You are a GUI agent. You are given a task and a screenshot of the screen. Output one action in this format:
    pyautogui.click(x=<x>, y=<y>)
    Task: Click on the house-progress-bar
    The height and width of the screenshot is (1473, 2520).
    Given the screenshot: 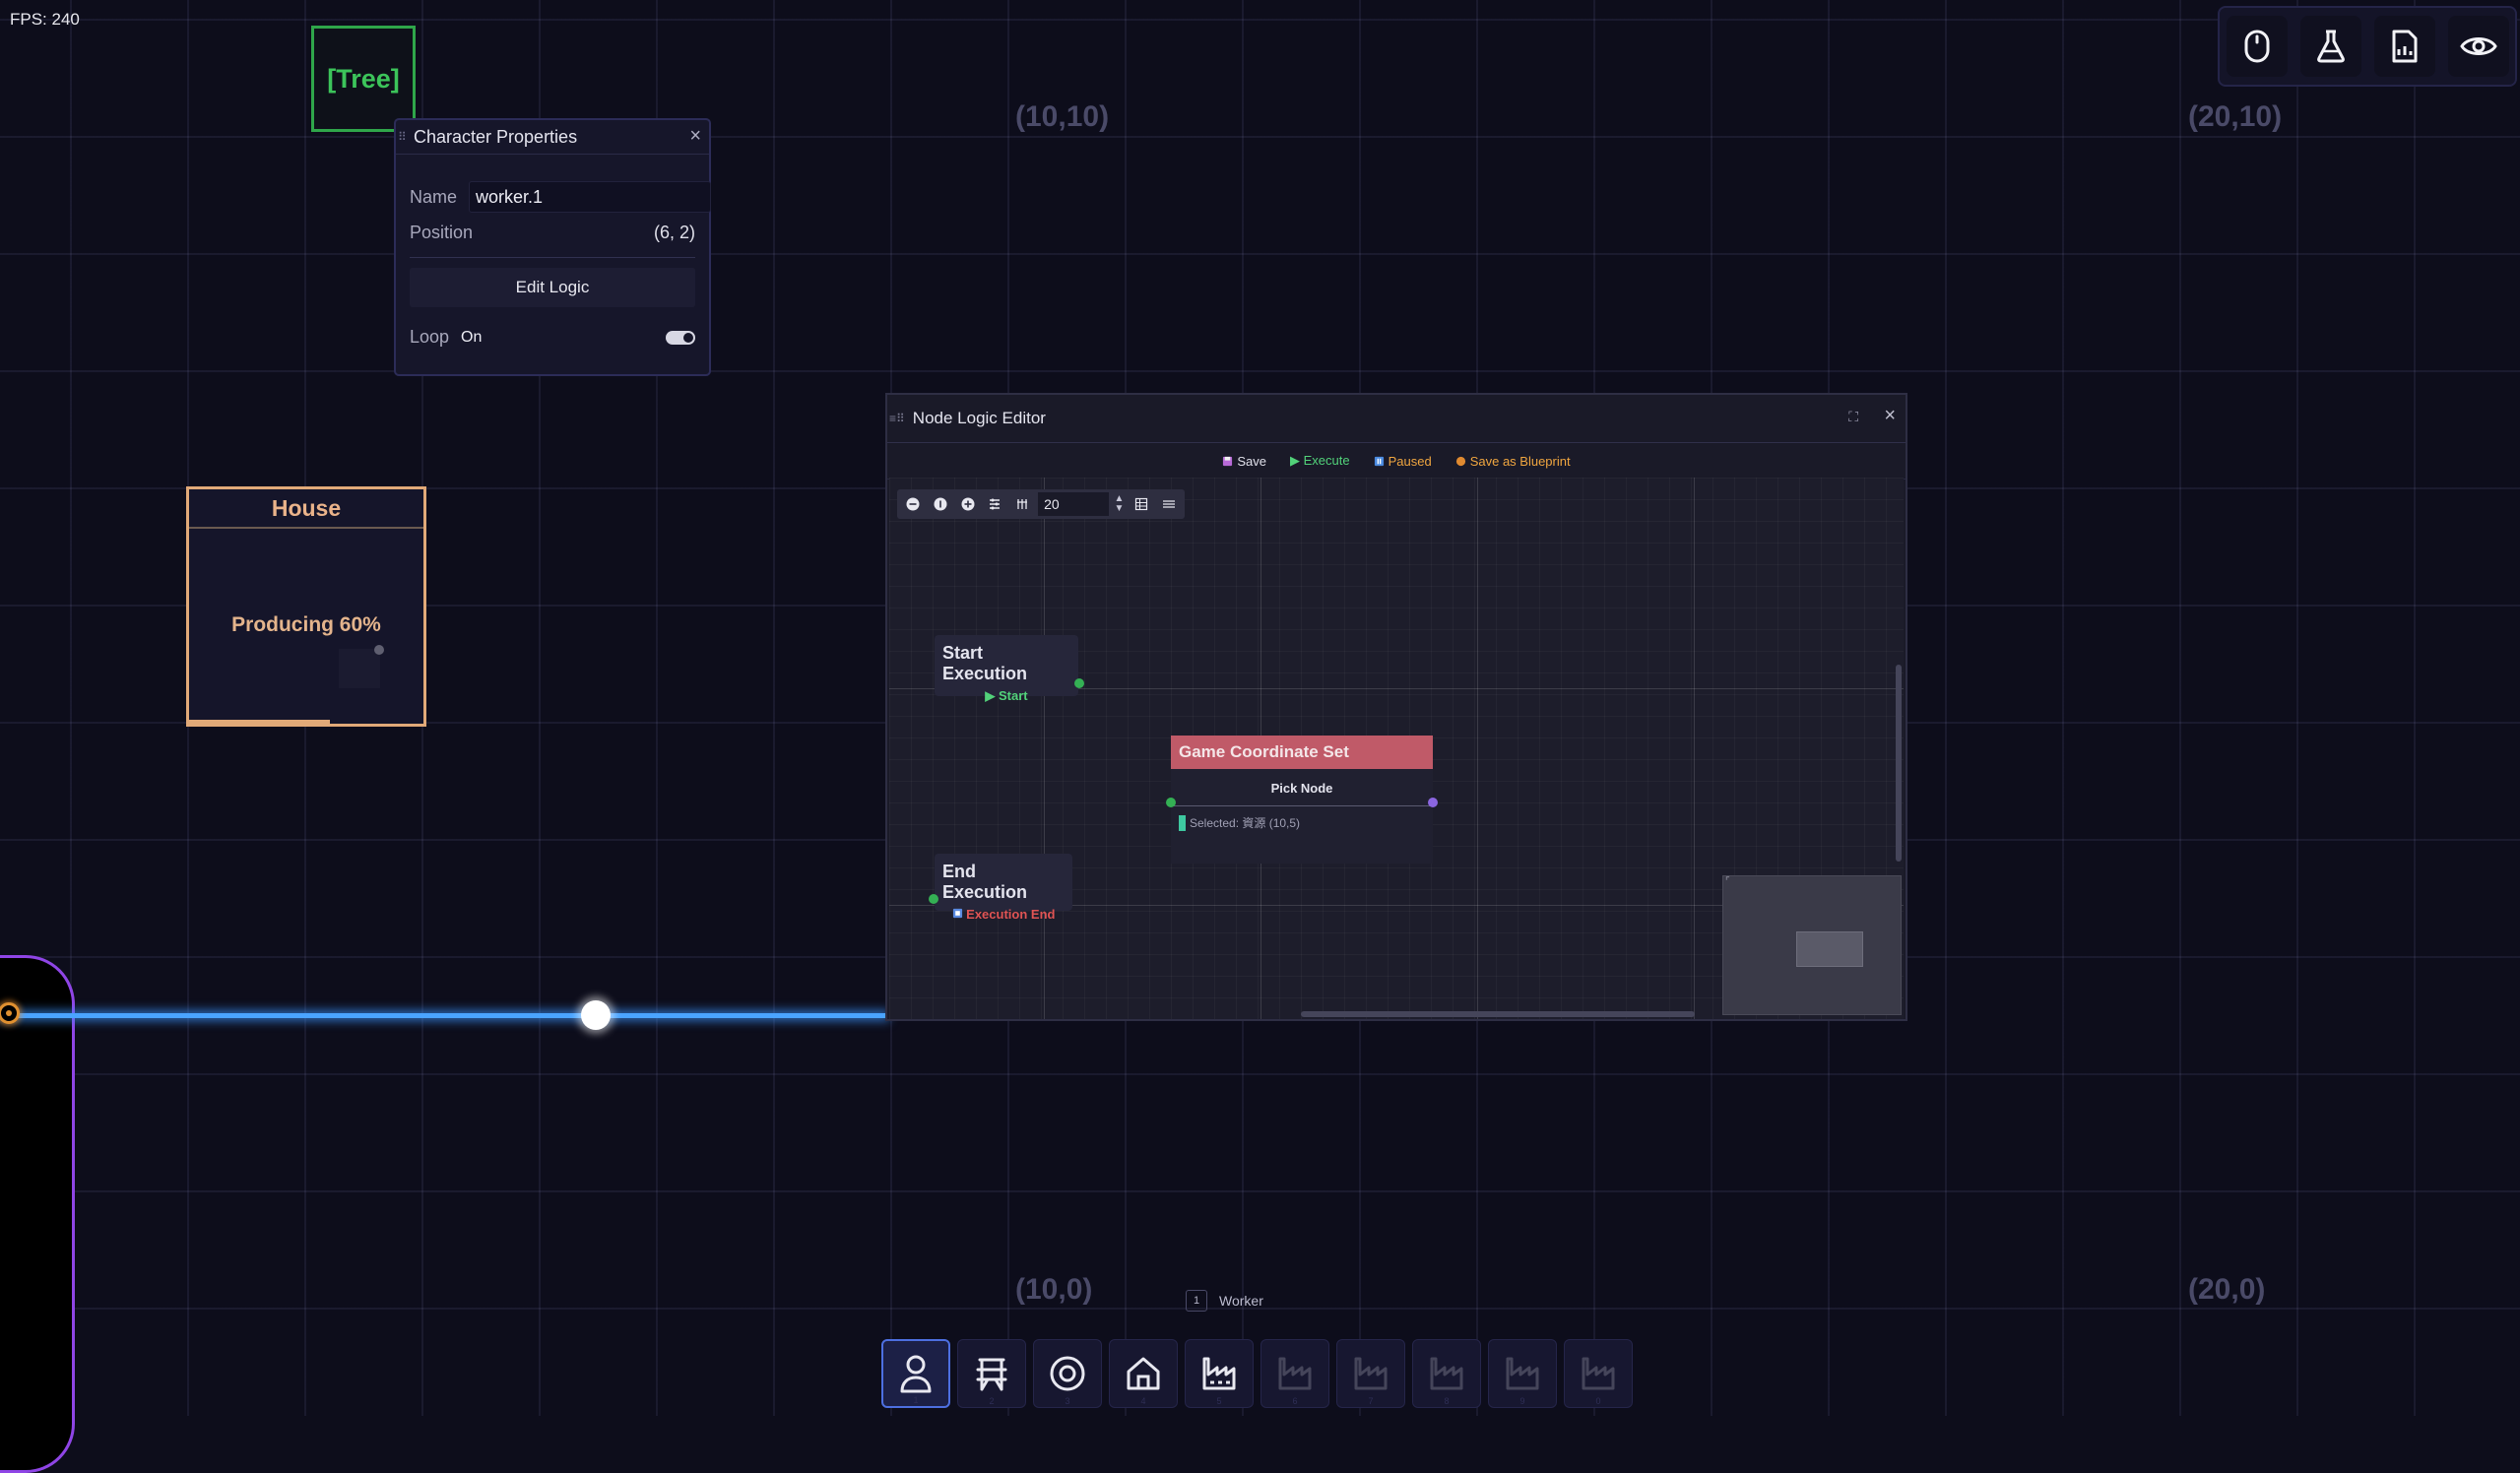 What is the action you would take?
    pyautogui.click(x=259, y=722)
    